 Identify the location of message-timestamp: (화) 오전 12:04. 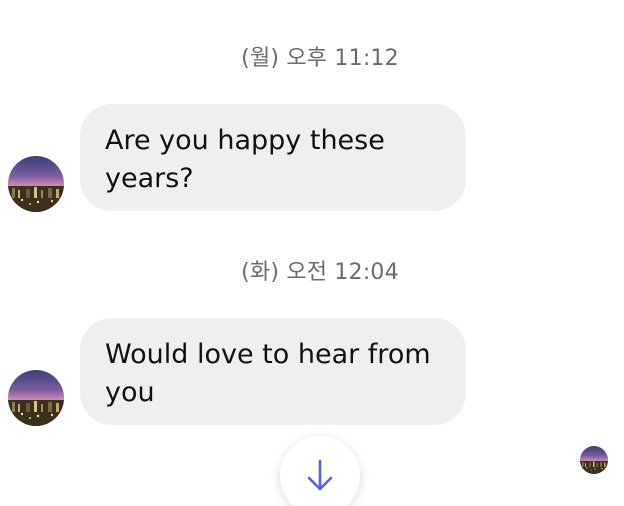
(320, 272).